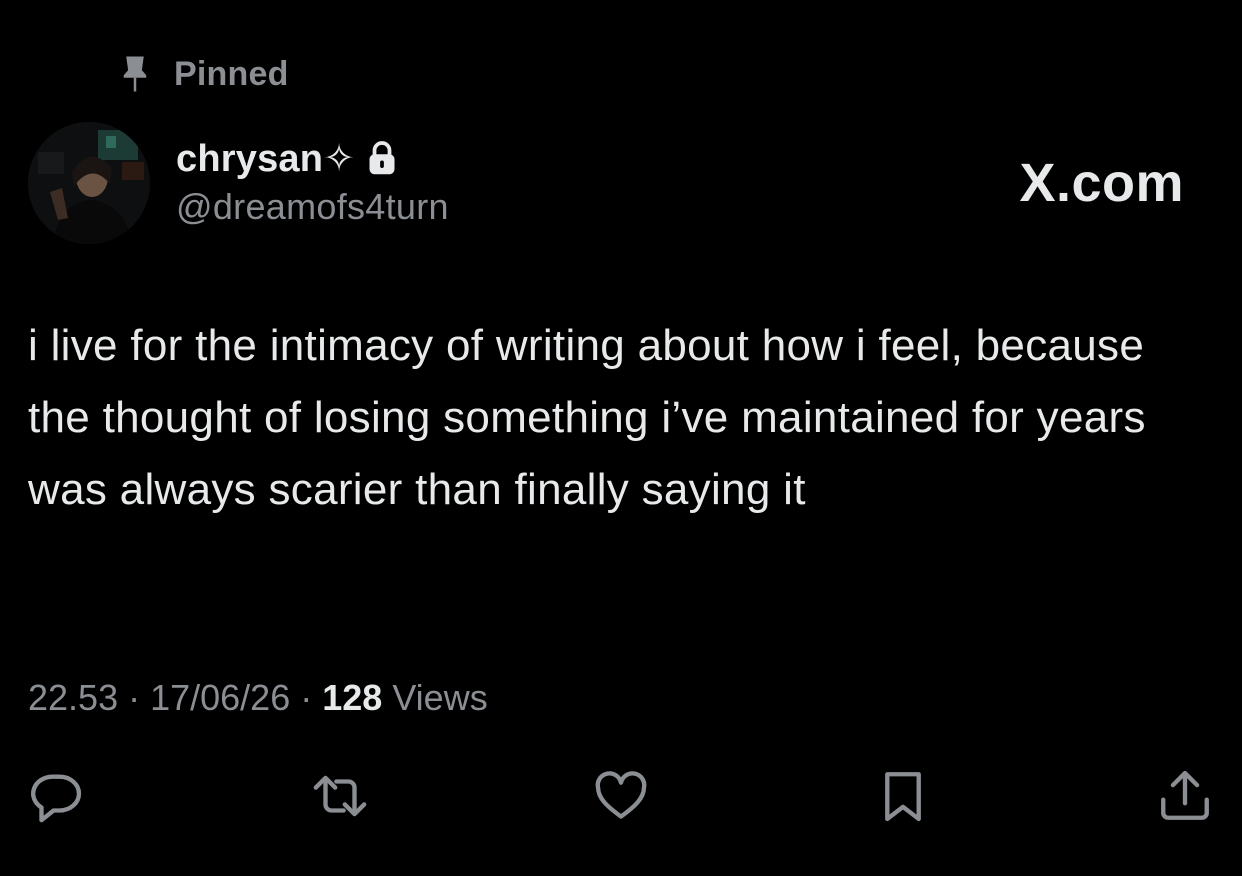  I want to click on repost-button, so click(340, 796).